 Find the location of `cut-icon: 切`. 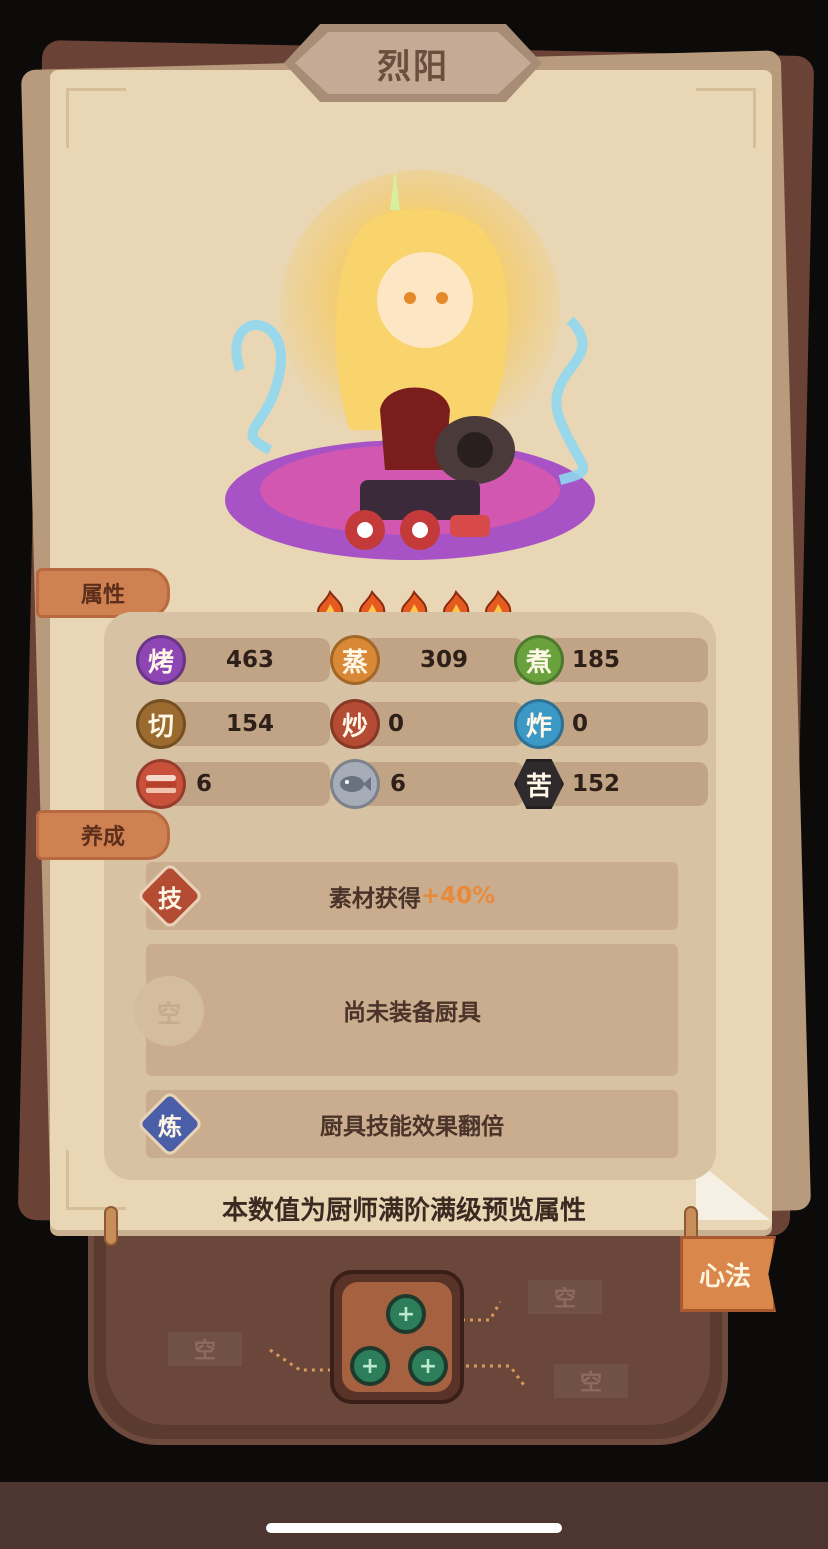

cut-icon: 切 is located at coordinates (161, 724).